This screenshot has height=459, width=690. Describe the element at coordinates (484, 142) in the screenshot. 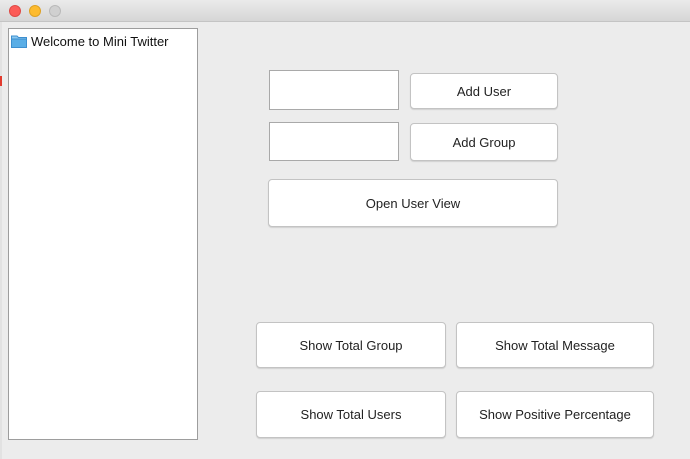

I see `add-group-button: Add Group` at that location.